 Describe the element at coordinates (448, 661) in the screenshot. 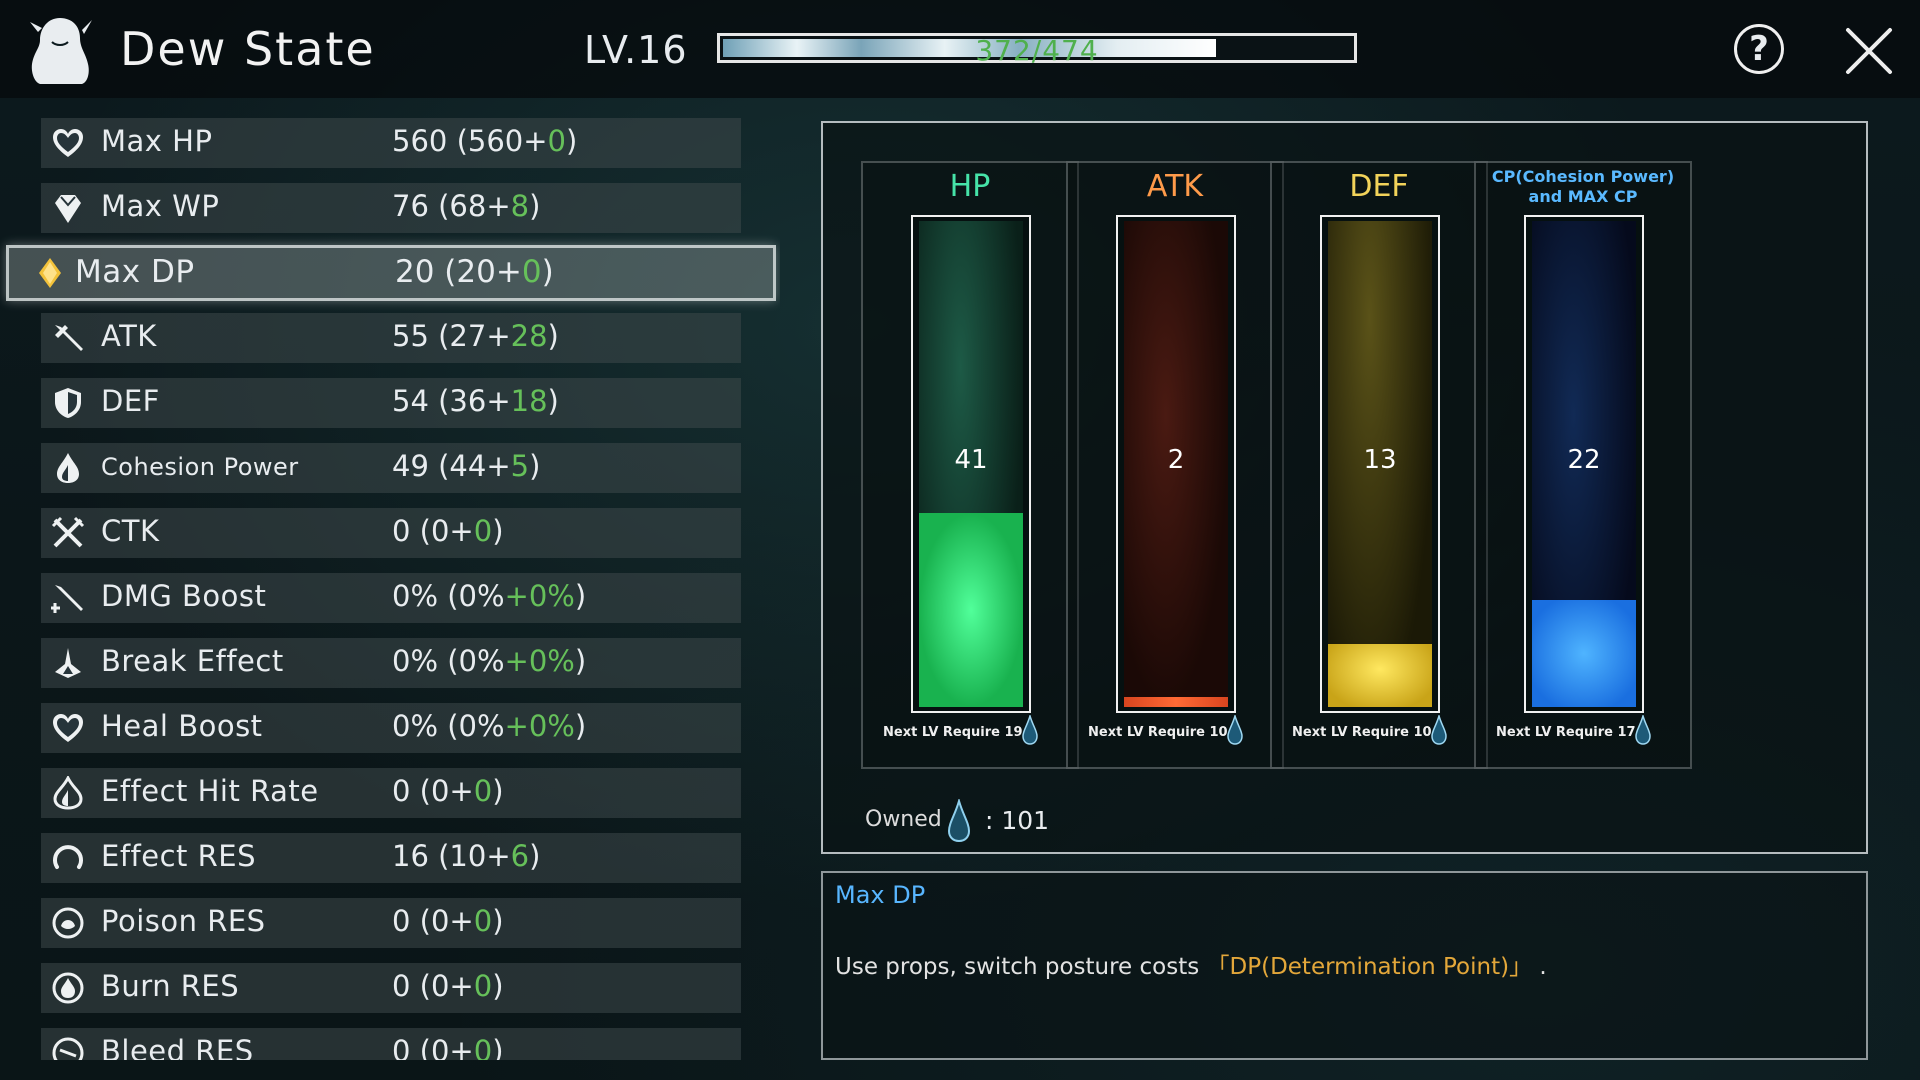

I see `stat-base: 0% (0%` at that location.